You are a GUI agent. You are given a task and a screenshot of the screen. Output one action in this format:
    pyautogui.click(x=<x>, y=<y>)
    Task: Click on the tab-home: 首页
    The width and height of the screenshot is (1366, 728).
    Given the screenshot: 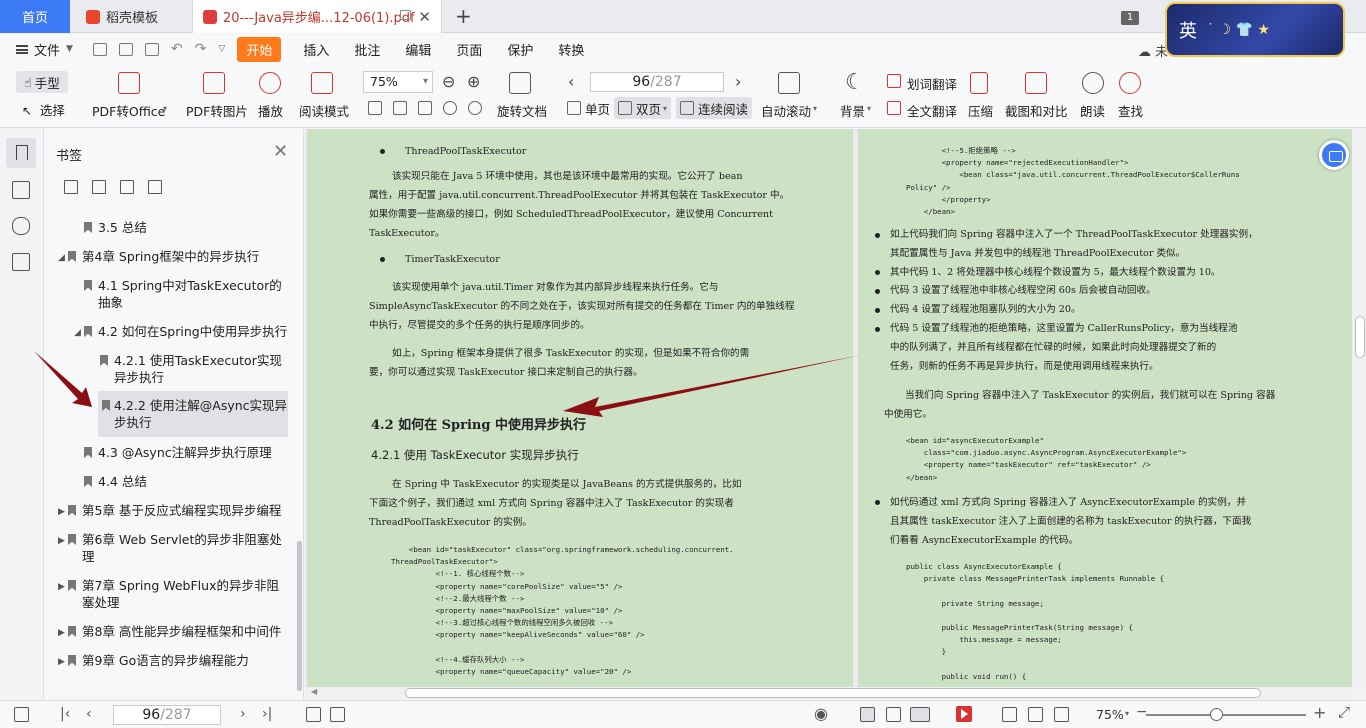 What is the action you would take?
    pyautogui.click(x=35, y=16)
    